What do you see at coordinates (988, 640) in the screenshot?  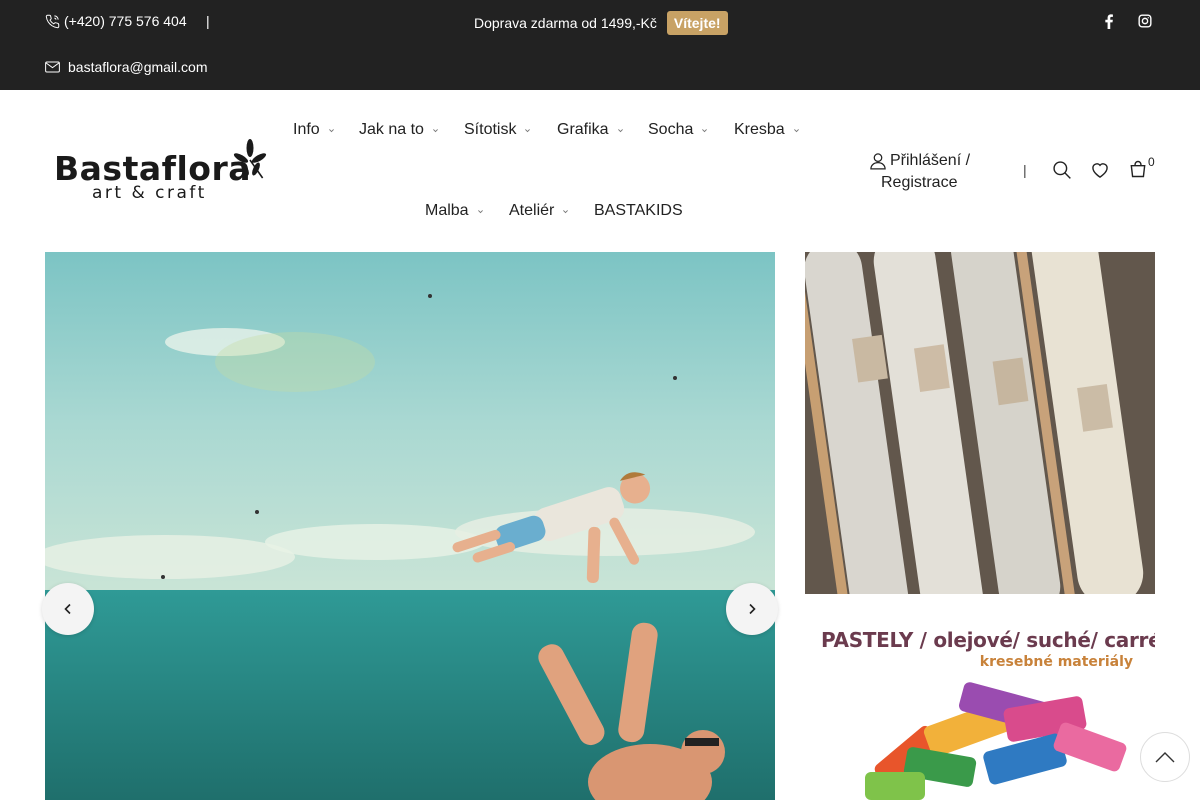 I see `pastels-banner-title: PASTELY / olejové/ suché/ carré` at bounding box center [988, 640].